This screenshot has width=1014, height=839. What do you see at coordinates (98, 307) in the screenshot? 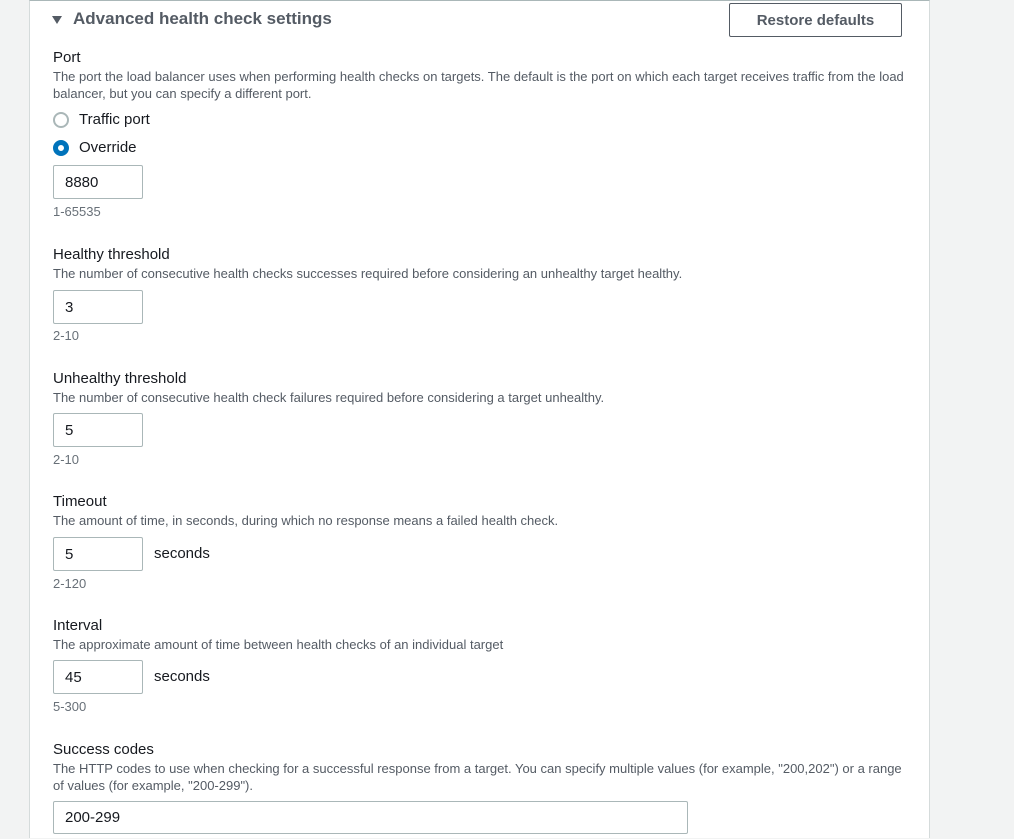
I see `healthy-threshold-input` at bounding box center [98, 307].